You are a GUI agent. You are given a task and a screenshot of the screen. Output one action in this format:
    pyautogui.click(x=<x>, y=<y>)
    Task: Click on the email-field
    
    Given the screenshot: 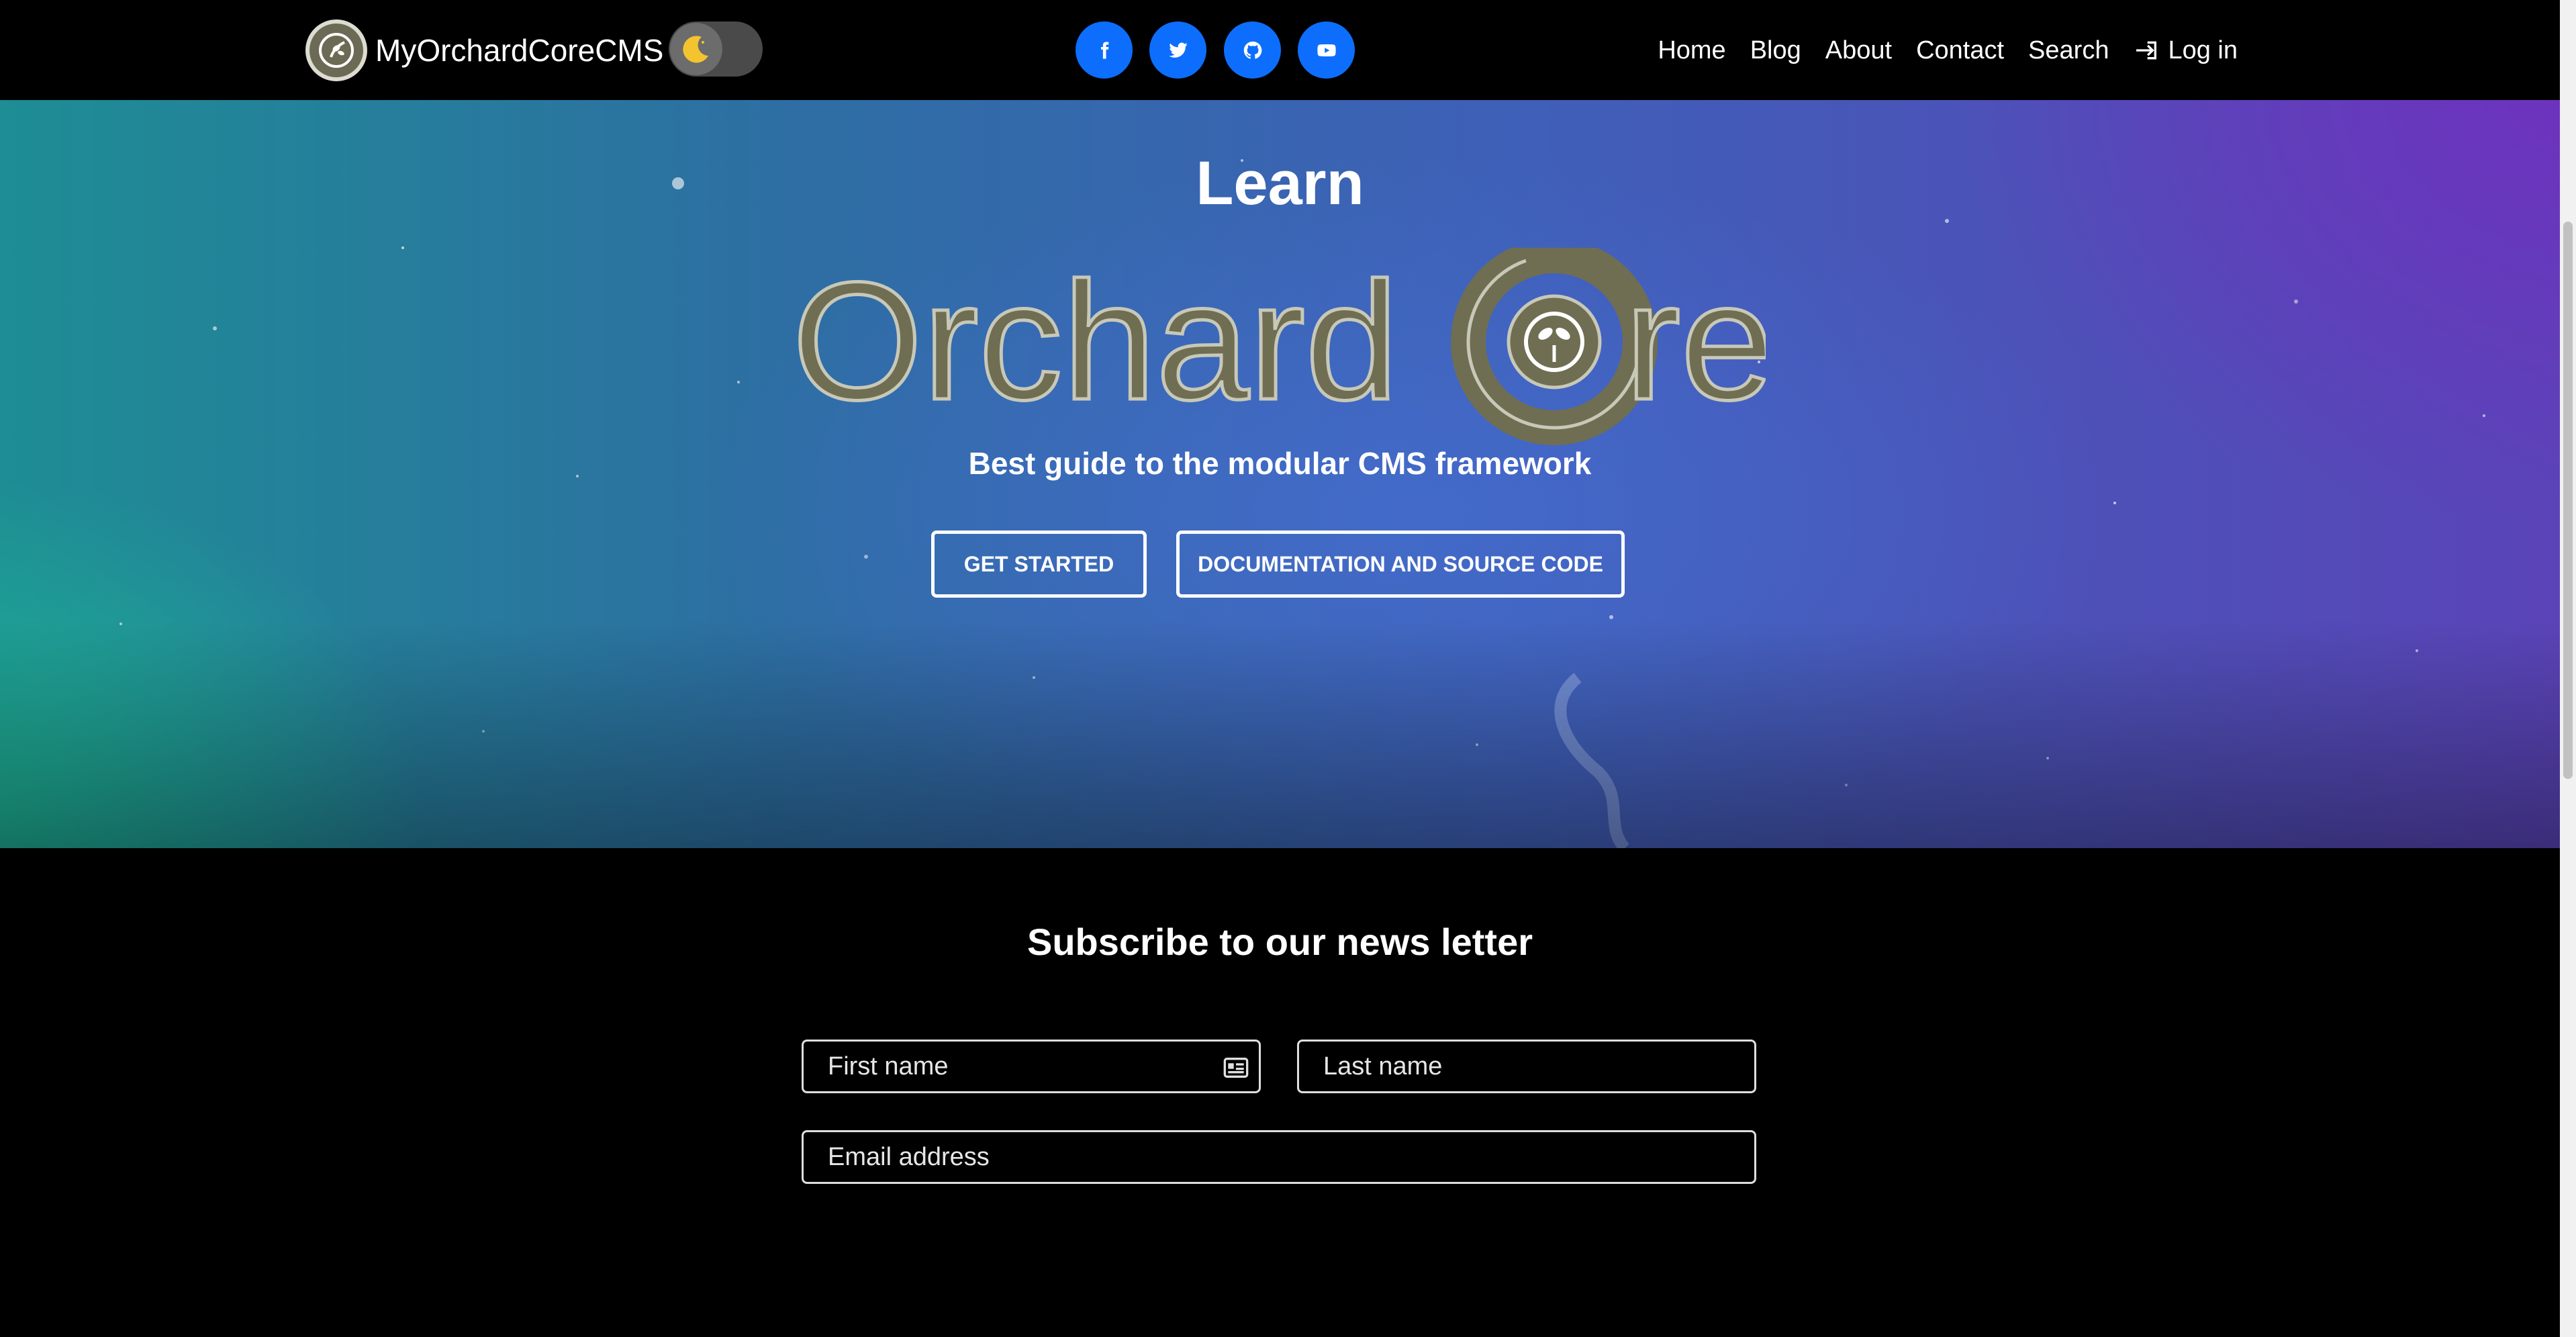 What is the action you would take?
    pyautogui.click(x=1279, y=1157)
    